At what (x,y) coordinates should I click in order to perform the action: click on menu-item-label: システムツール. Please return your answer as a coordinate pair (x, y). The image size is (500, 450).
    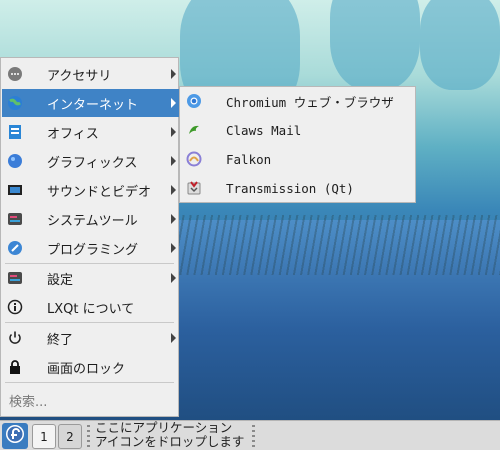
    Looking at the image, I should click on (92, 221).